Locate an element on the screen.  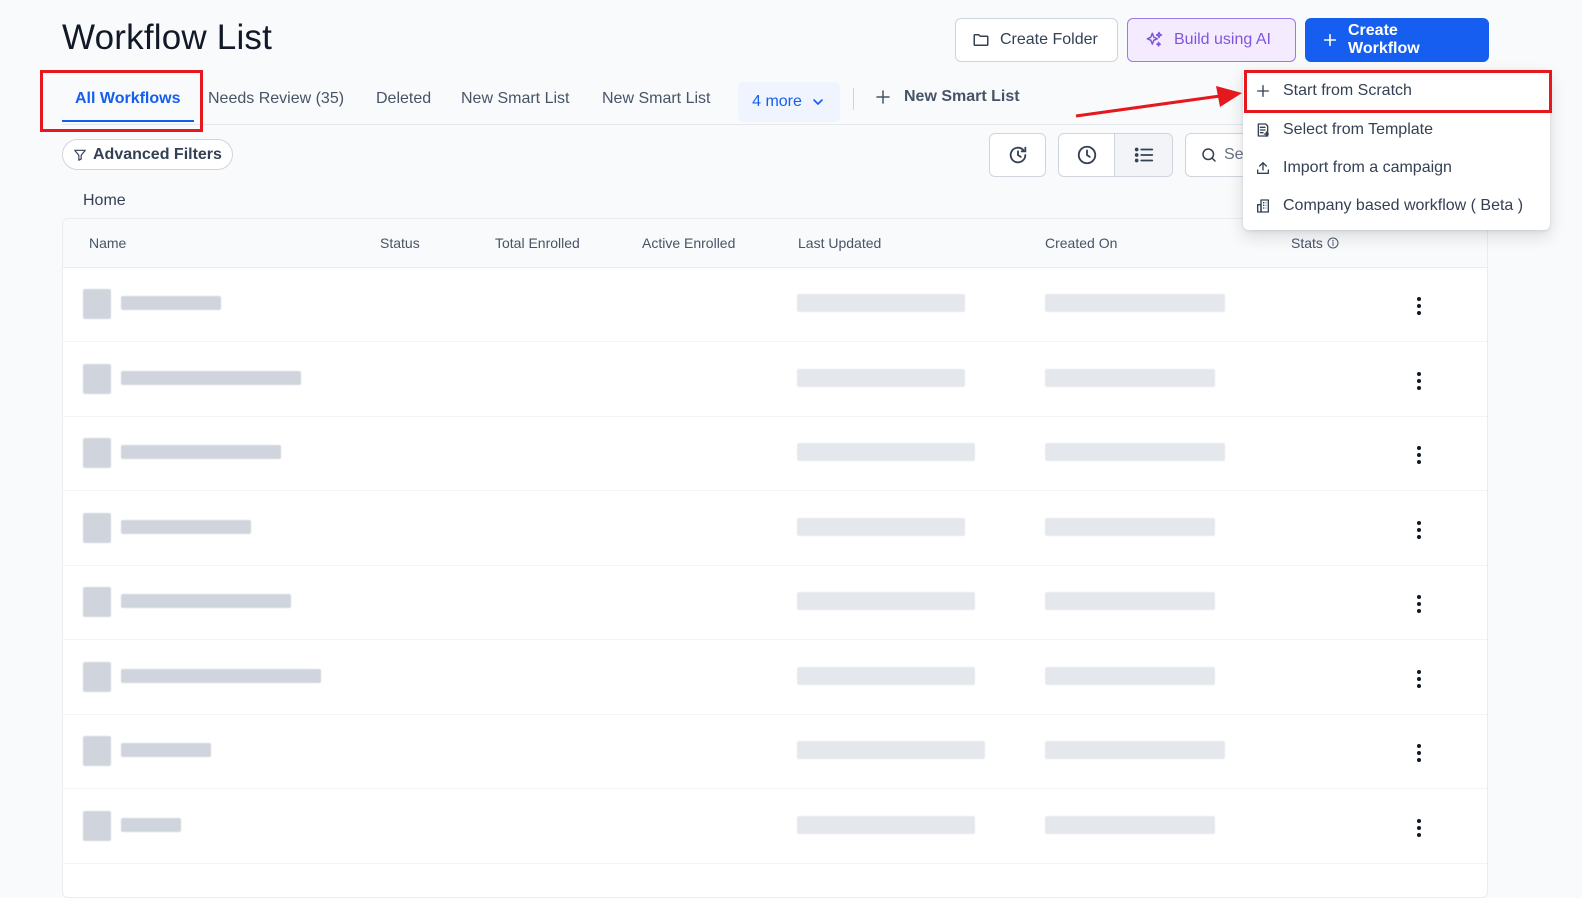
building-icon is located at coordinates (1263, 206).